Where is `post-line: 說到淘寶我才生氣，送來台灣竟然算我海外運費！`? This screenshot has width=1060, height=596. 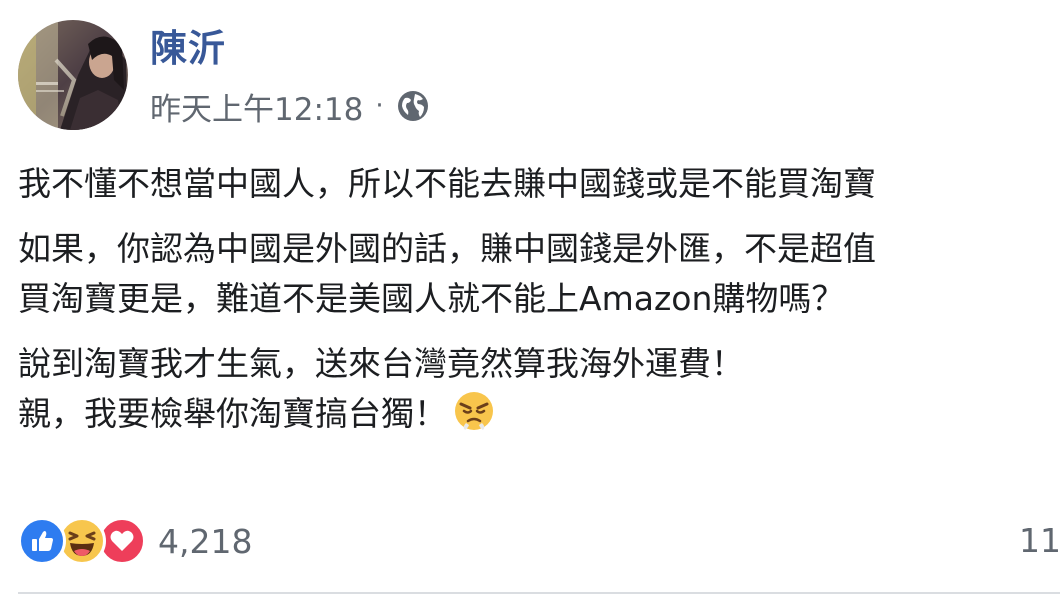
post-line: 說到淘寶我才生氣，送來台灣竟然算我海外運費！ is located at coordinates (381, 363).